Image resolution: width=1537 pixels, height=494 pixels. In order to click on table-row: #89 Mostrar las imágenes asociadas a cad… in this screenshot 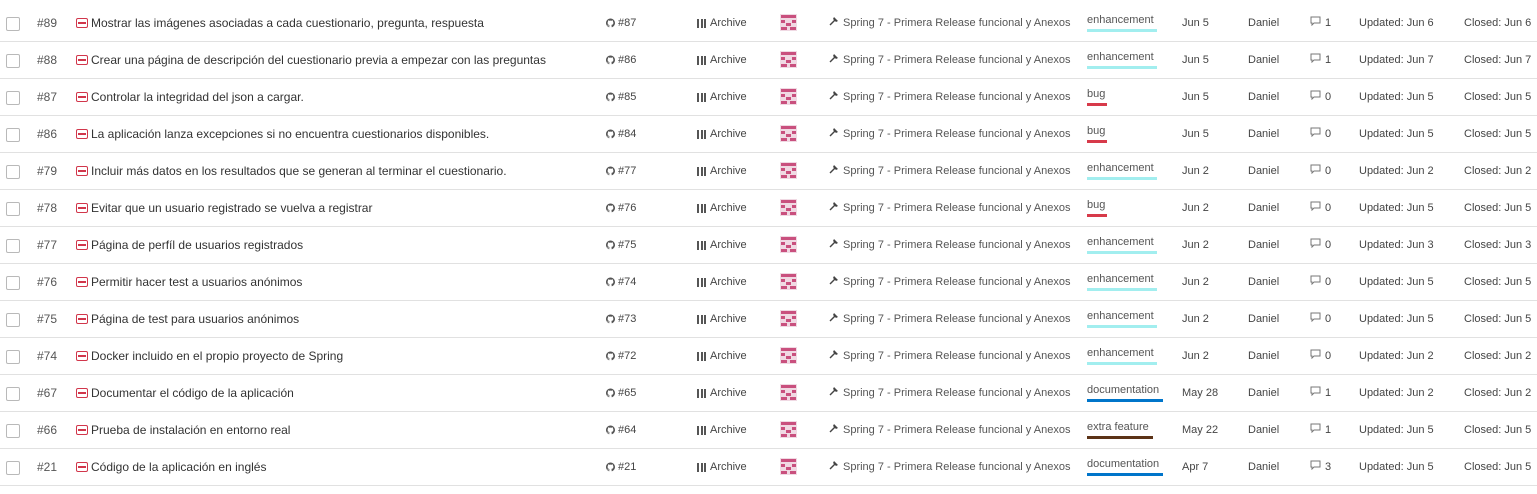, I will do `click(768, 23)`.